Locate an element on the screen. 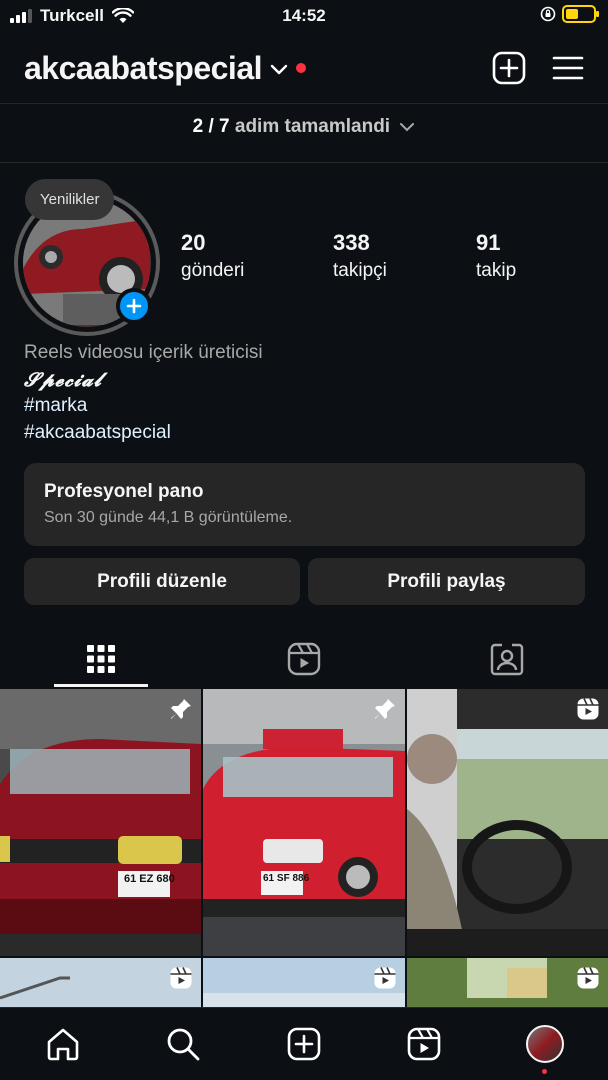  menu-icon is located at coordinates (568, 68).